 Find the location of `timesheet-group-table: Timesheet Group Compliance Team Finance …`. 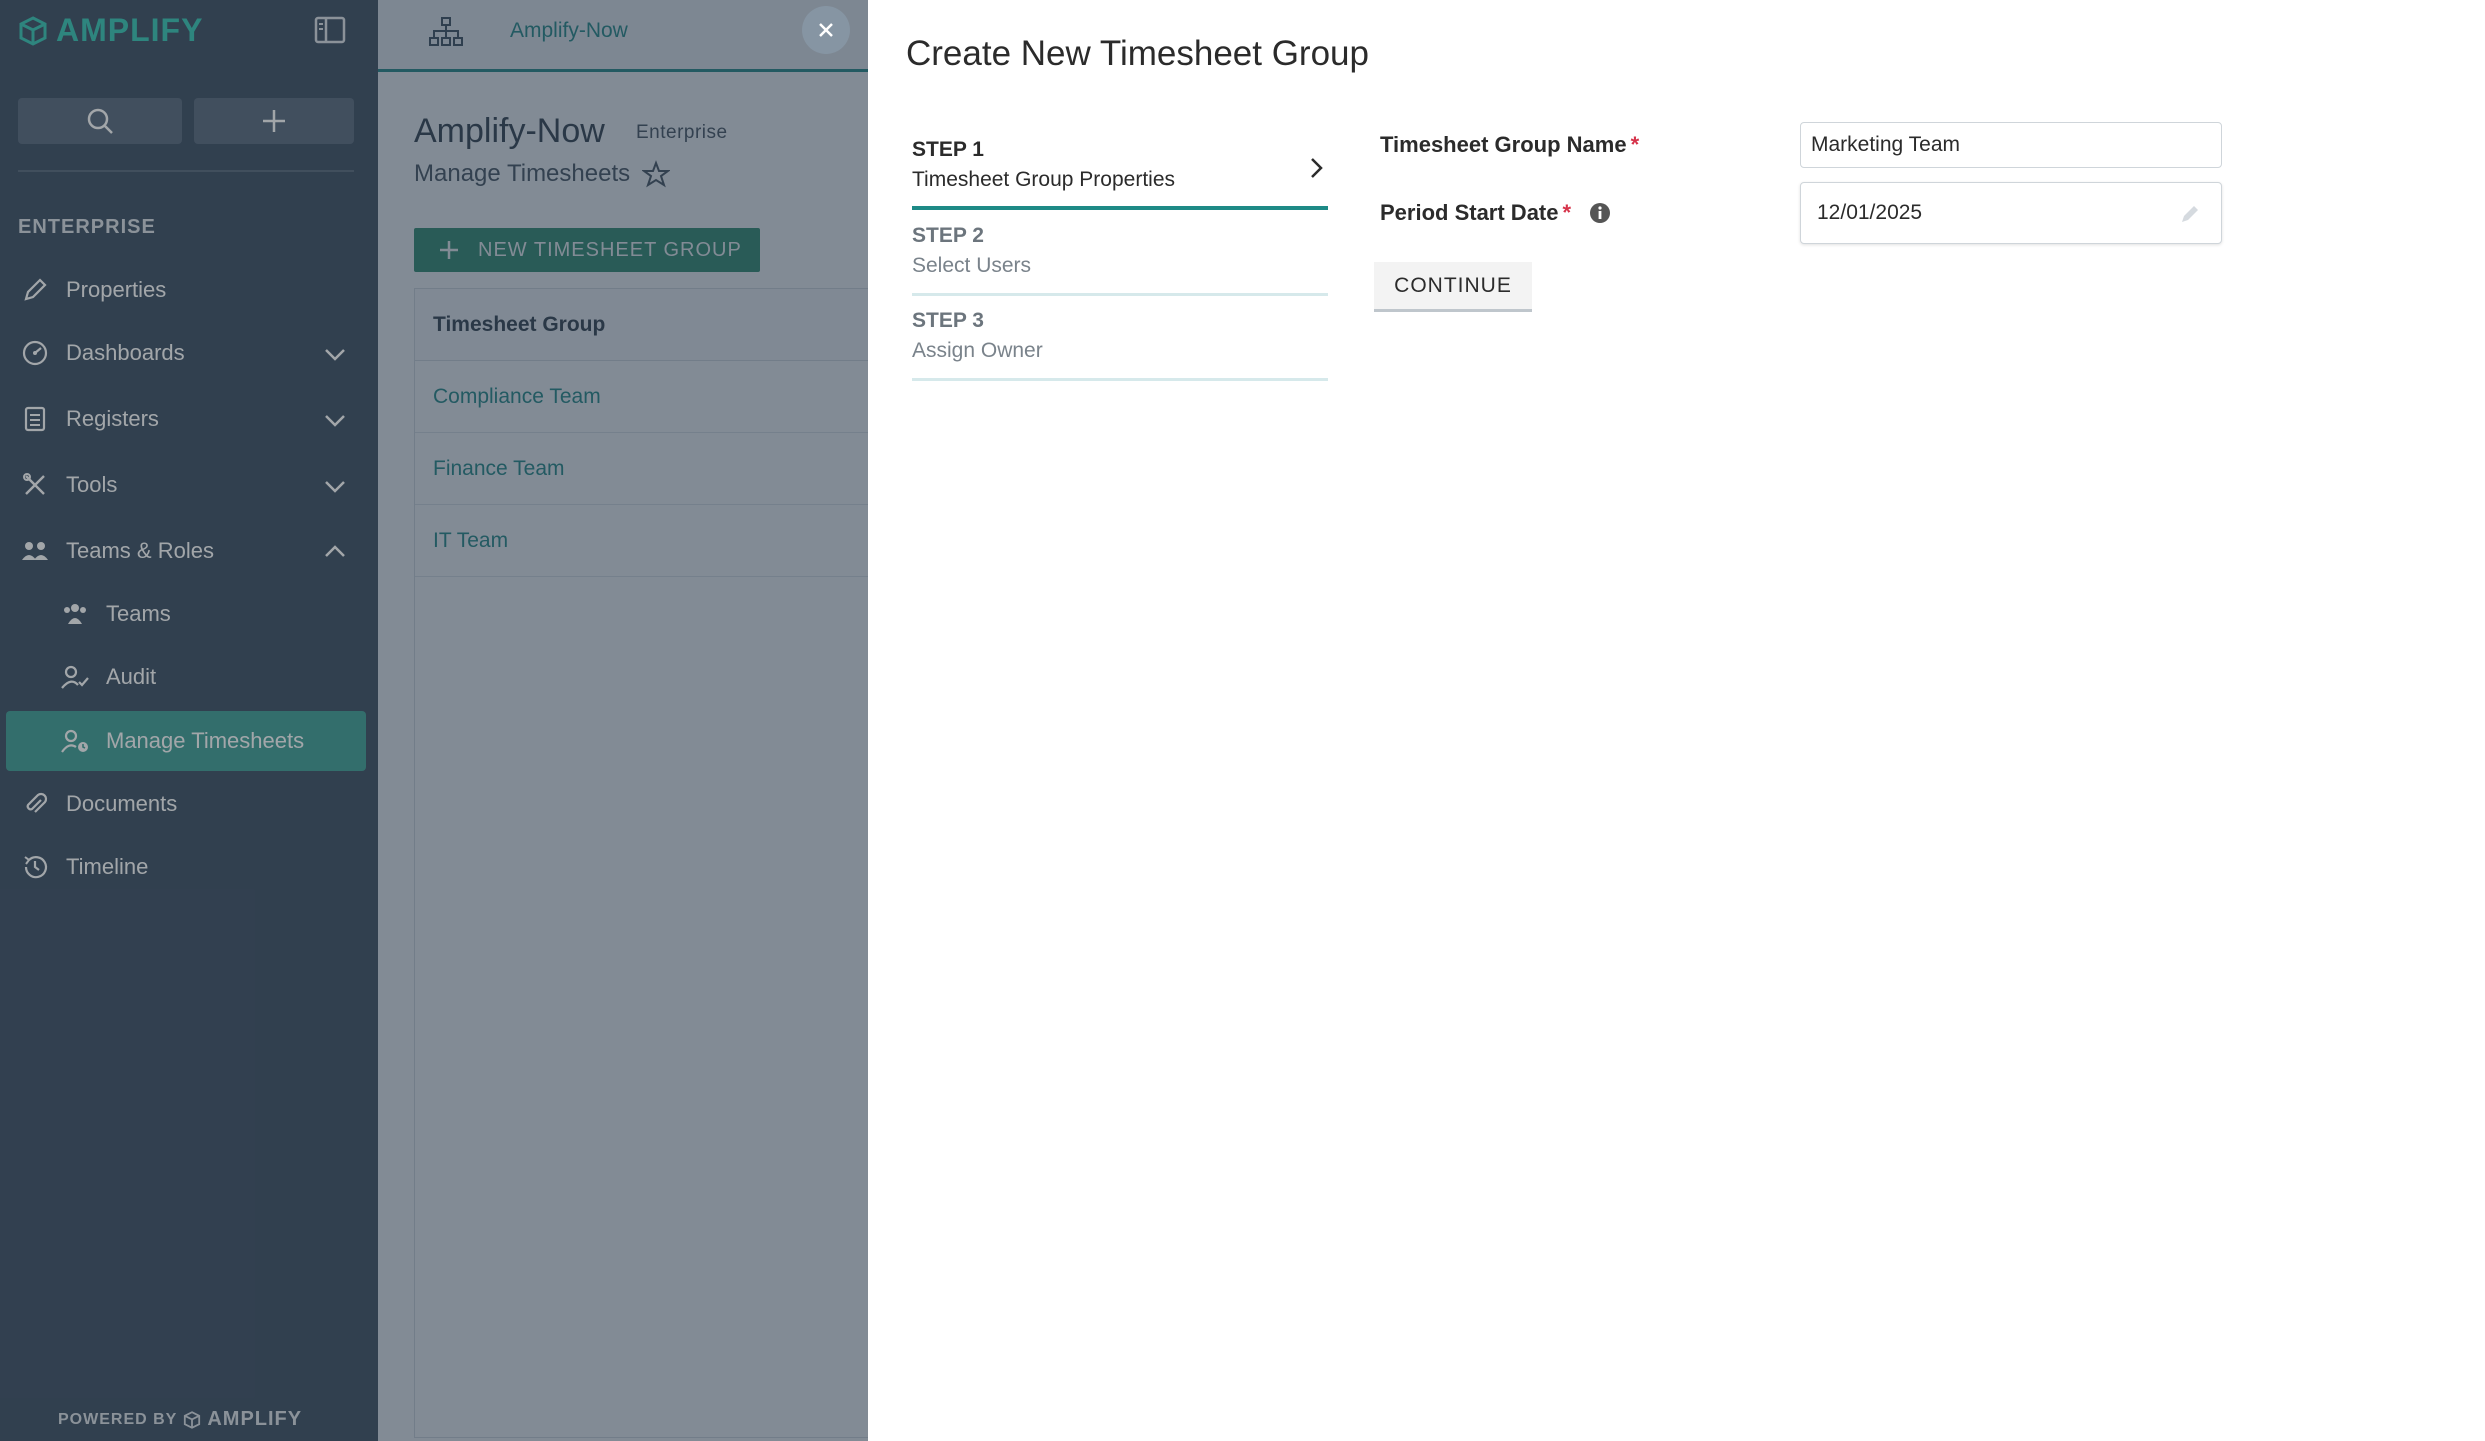

timesheet-group-table: Timesheet Group Compliance Team Finance … is located at coordinates (641, 863).